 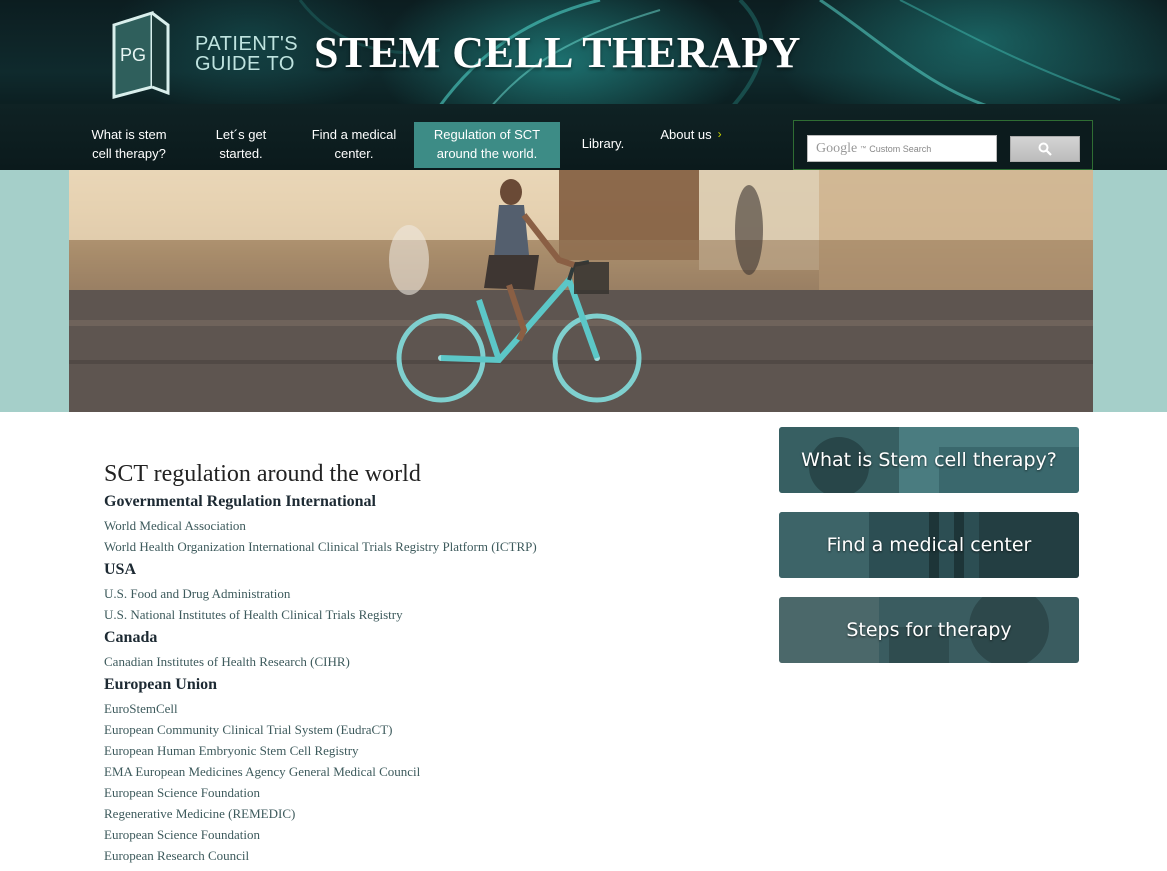 What do you see at coordinates (161, 684) in the screenshot?
I see `section-heading: European Union` at bounding box center [161, 684].